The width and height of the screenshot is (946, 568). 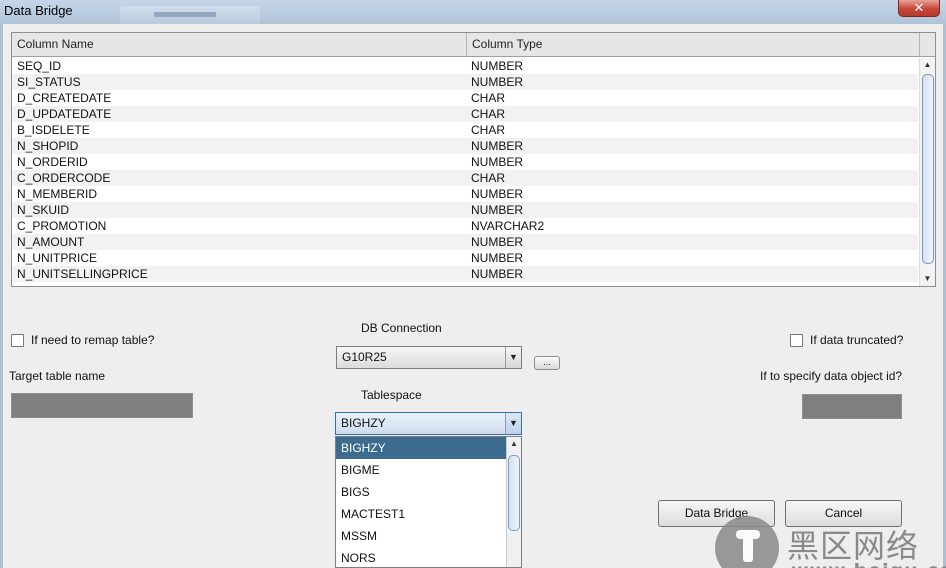 What do you see at coordinates (796, 340) in the screenshot?
I see `truncated-checkbox` at bounding box center [796, 340].